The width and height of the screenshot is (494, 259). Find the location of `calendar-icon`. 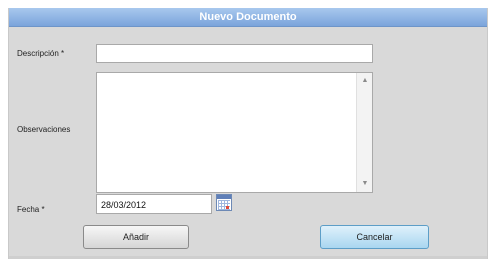

calendar-icon is located at coordinates (224, 202).